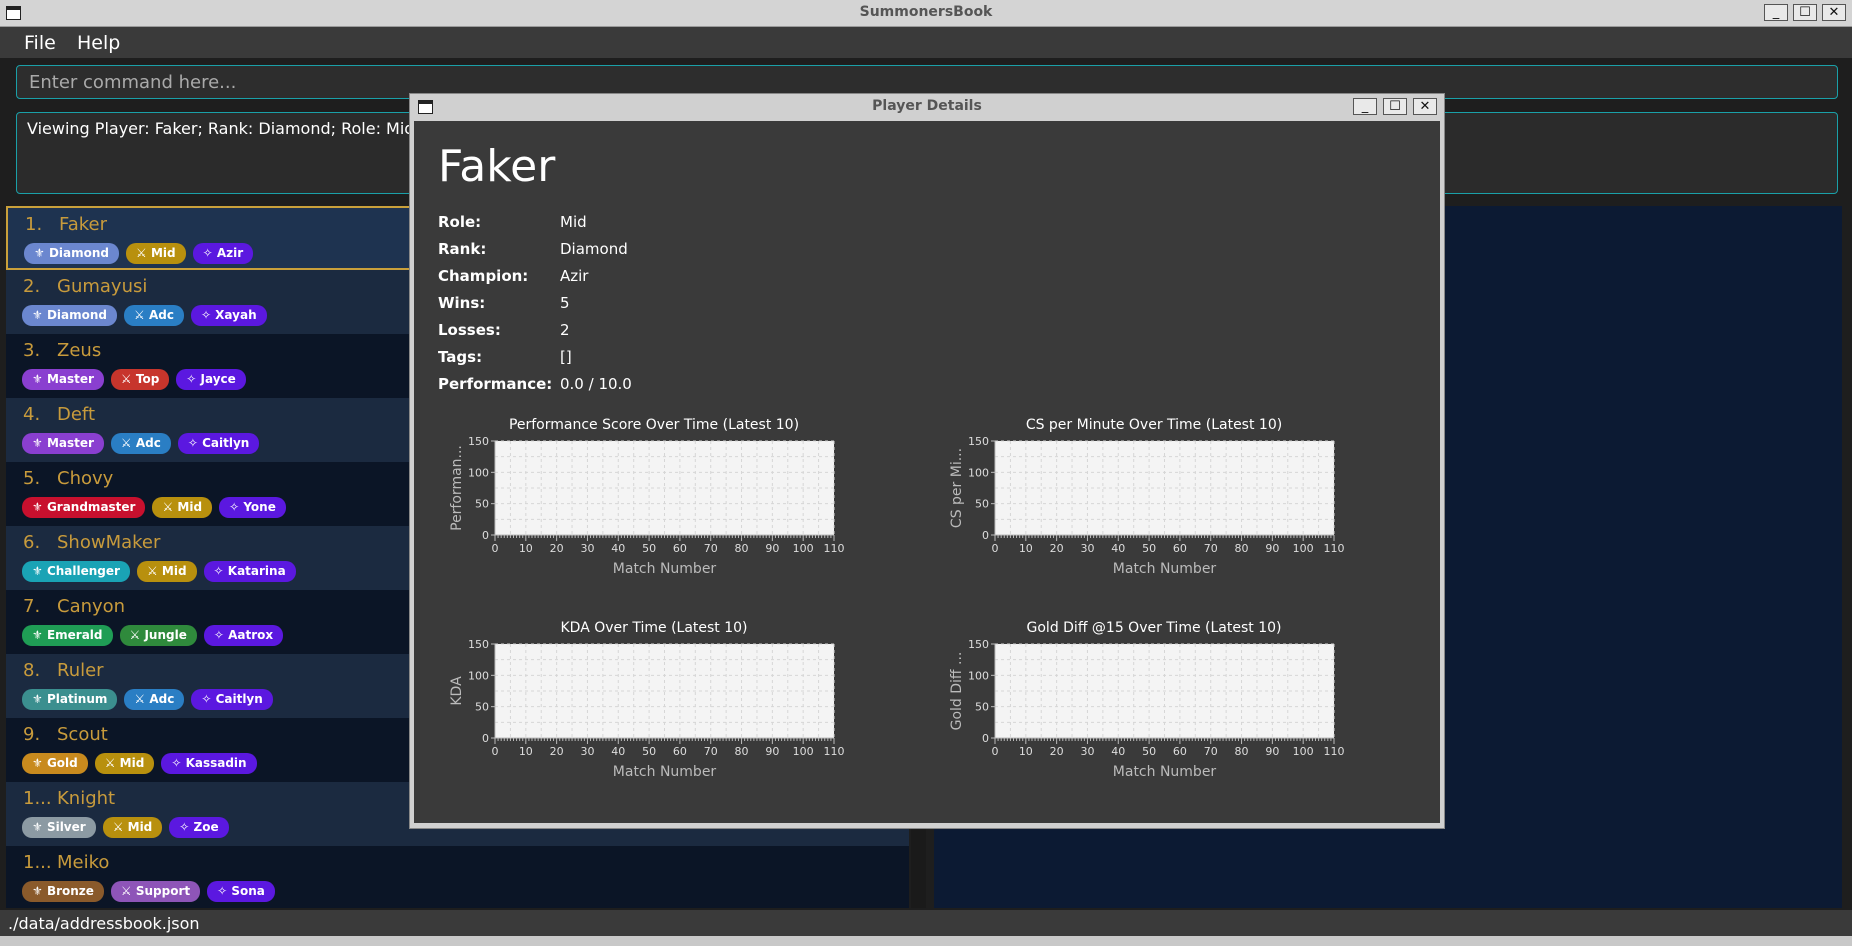 This screenshot has width=1852, height=946. I want to click on x-tick-label: 40, so click(618, 548).